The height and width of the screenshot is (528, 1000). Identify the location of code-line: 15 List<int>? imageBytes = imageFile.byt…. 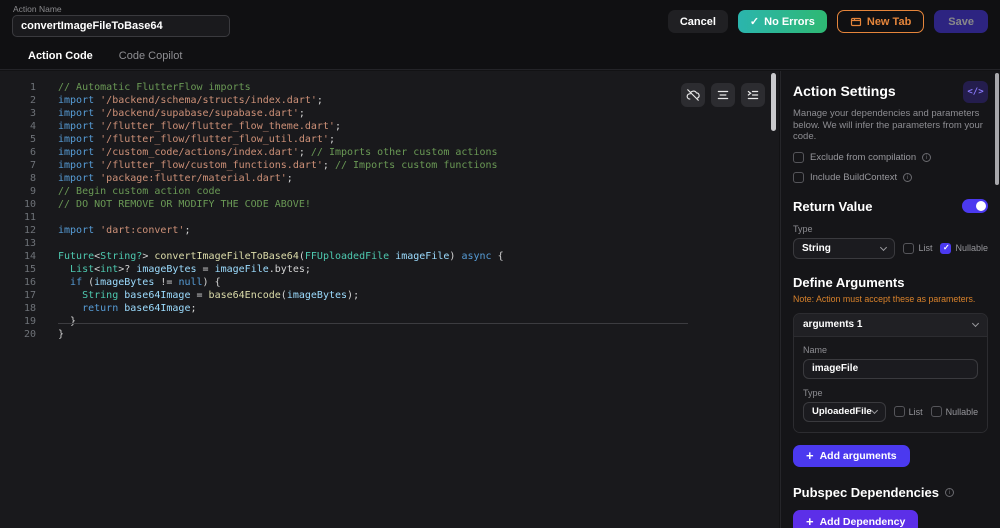
(389, 269).